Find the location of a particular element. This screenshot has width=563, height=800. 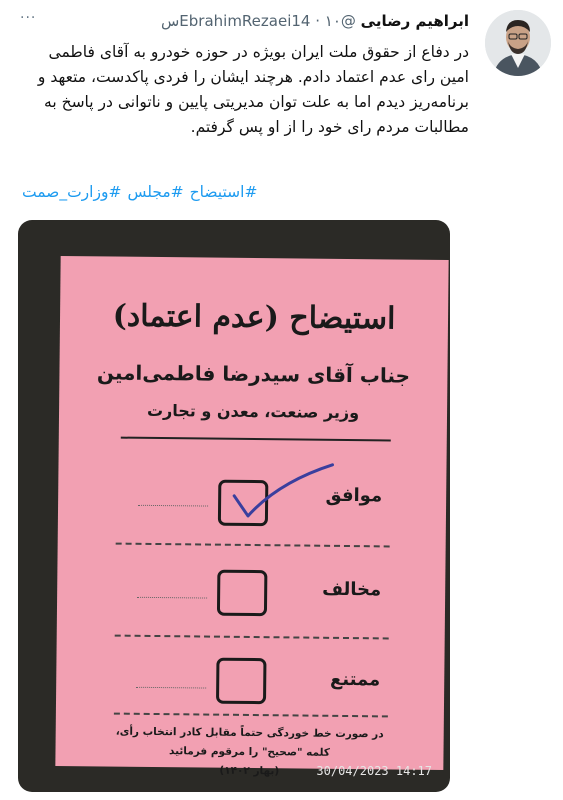

ballot-title: استیضاح (عدم اعتماد) is located at coordinates (254, 317).